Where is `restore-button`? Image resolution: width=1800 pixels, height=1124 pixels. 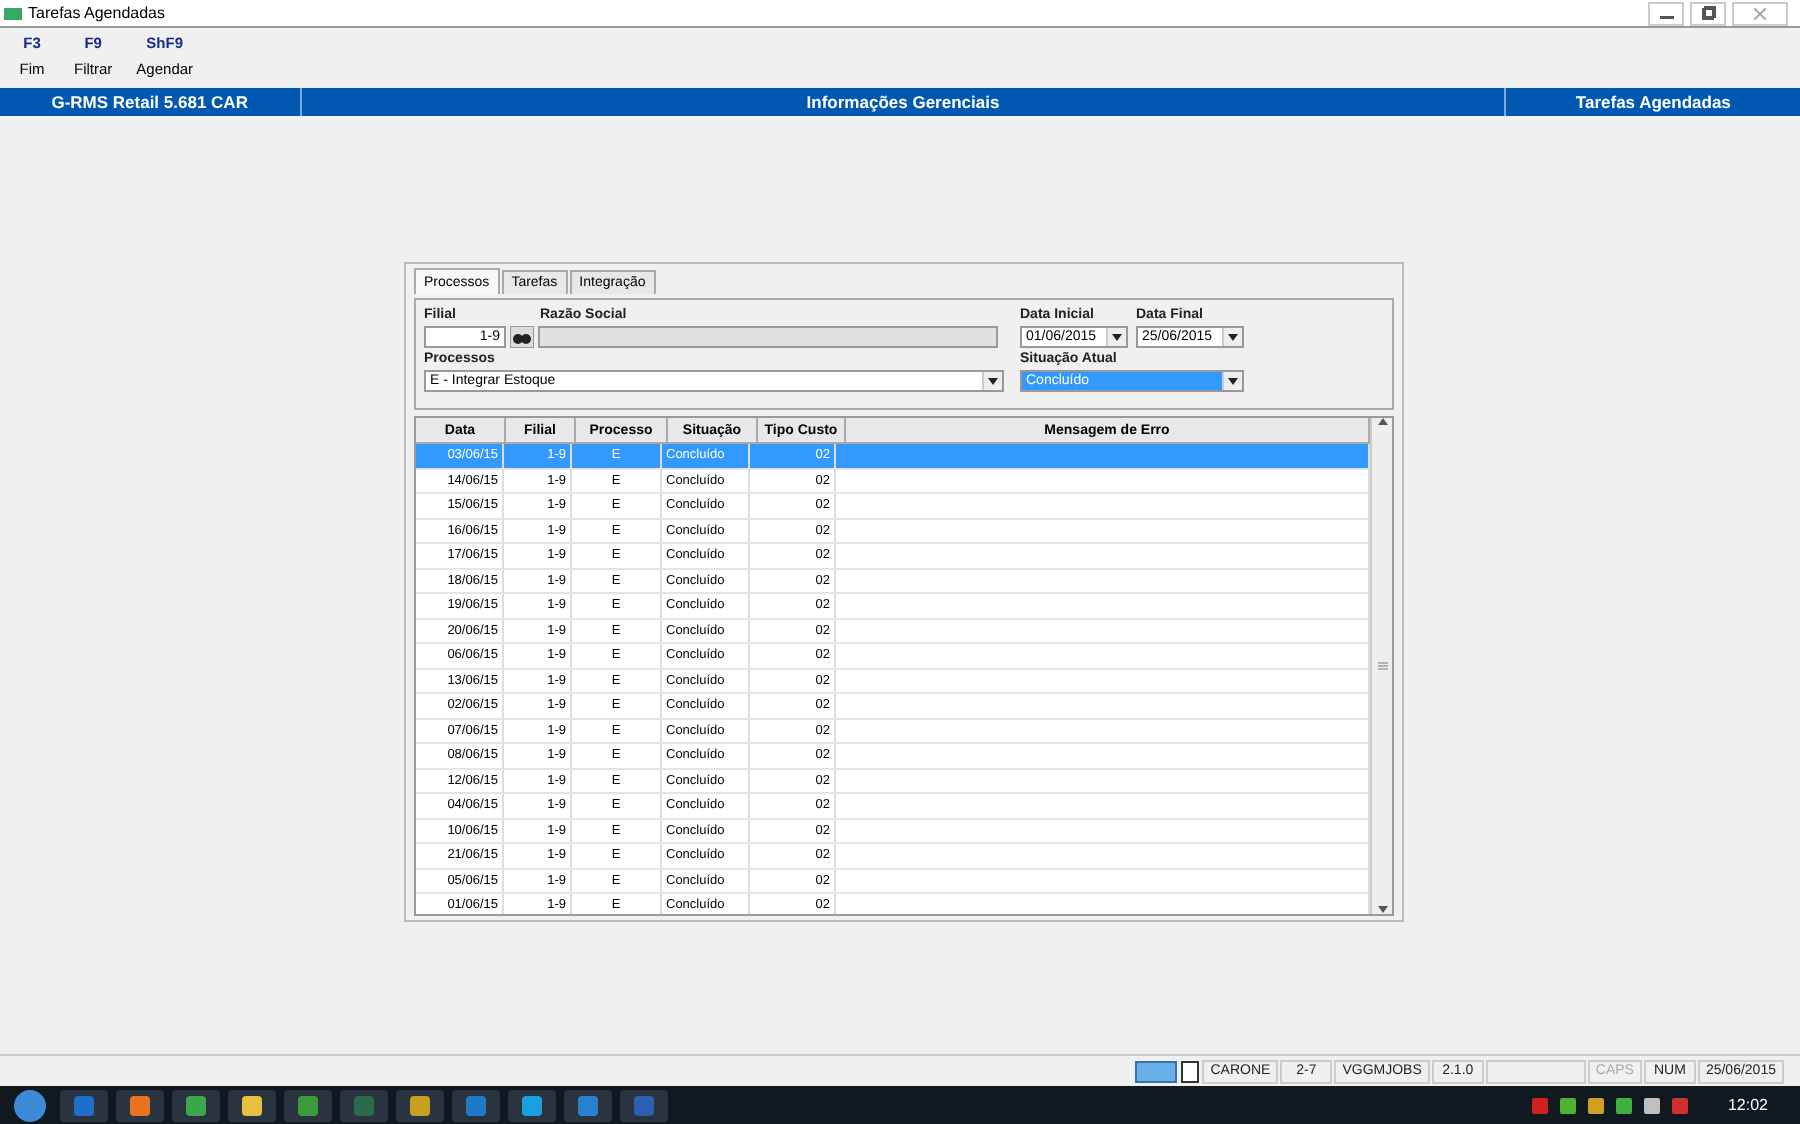
restore-button is located at coordinates (1708, 13).